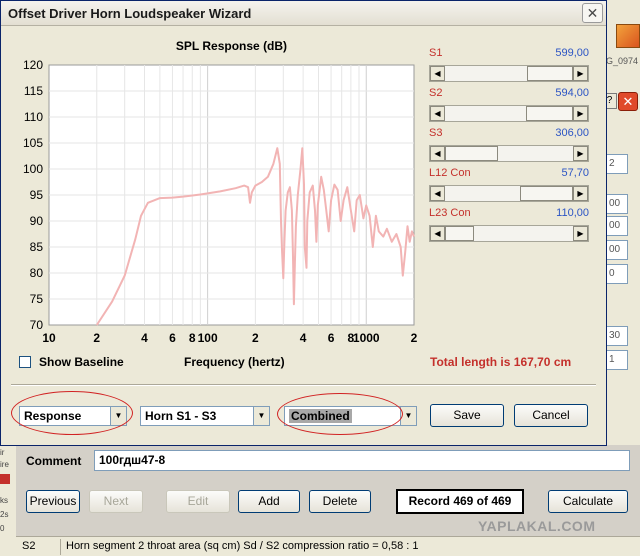 This screenshot has height=556, width=640. I want to click on show-baseline-checkbox, so click(25, 362).